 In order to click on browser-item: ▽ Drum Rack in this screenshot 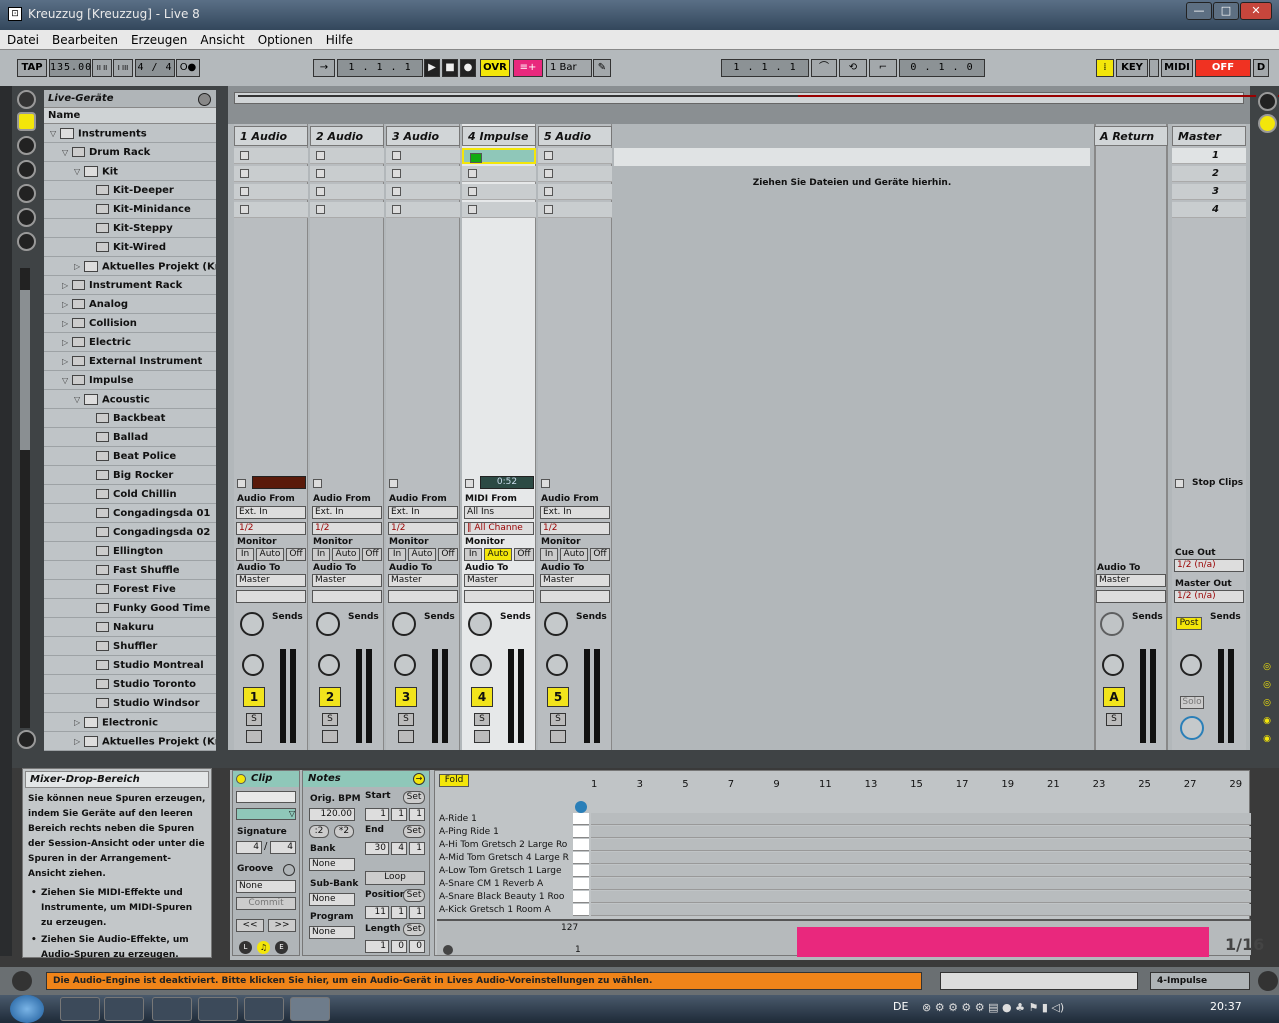, I will do `click(130, 152)`.